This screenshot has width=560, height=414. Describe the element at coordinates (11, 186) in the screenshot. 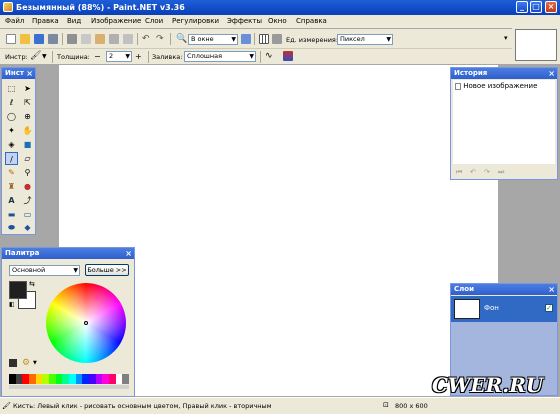

I see `clone-stamp-tool-icon: ♜` at that location.